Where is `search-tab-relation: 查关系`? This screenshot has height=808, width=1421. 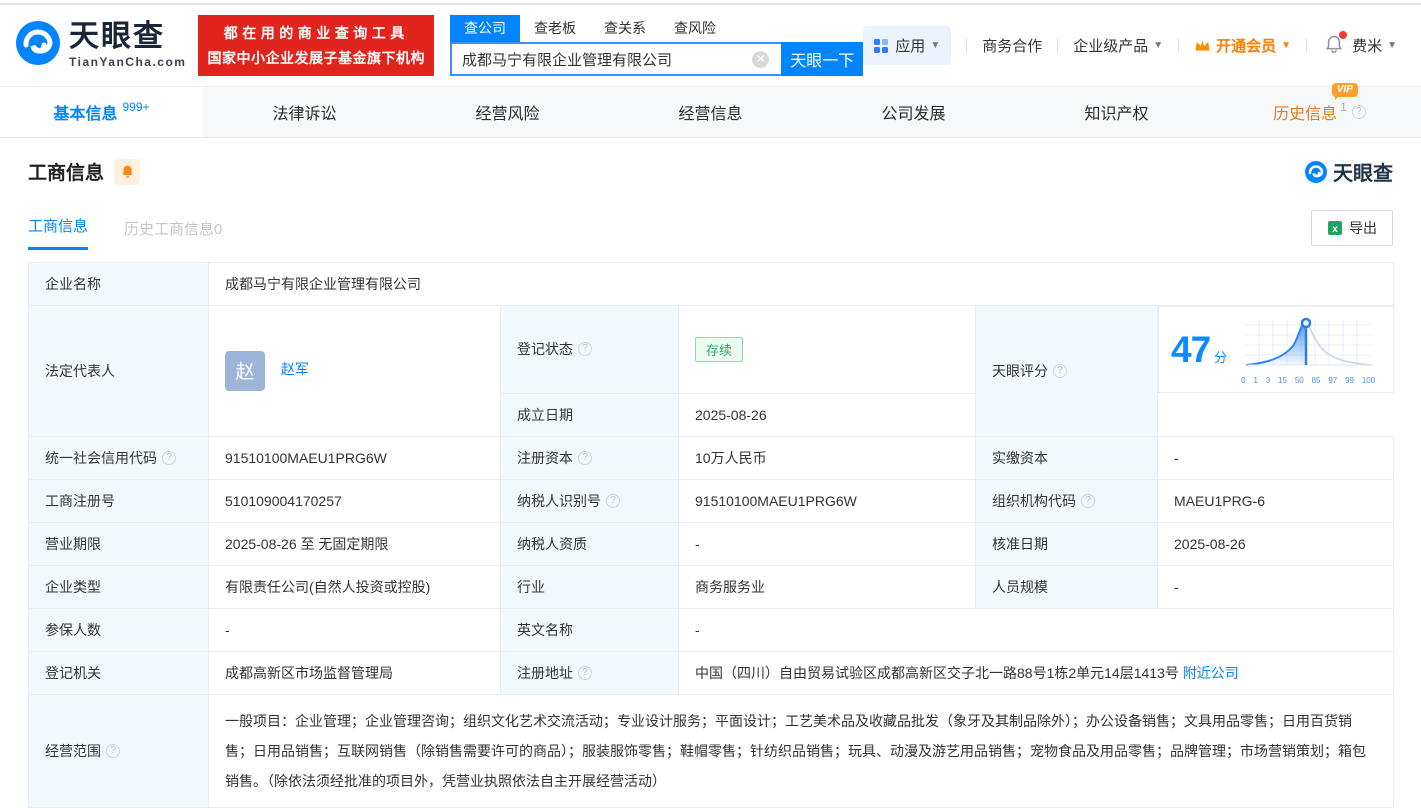 search-tab-relation: 查关系 is located at coordinates (625, 28).